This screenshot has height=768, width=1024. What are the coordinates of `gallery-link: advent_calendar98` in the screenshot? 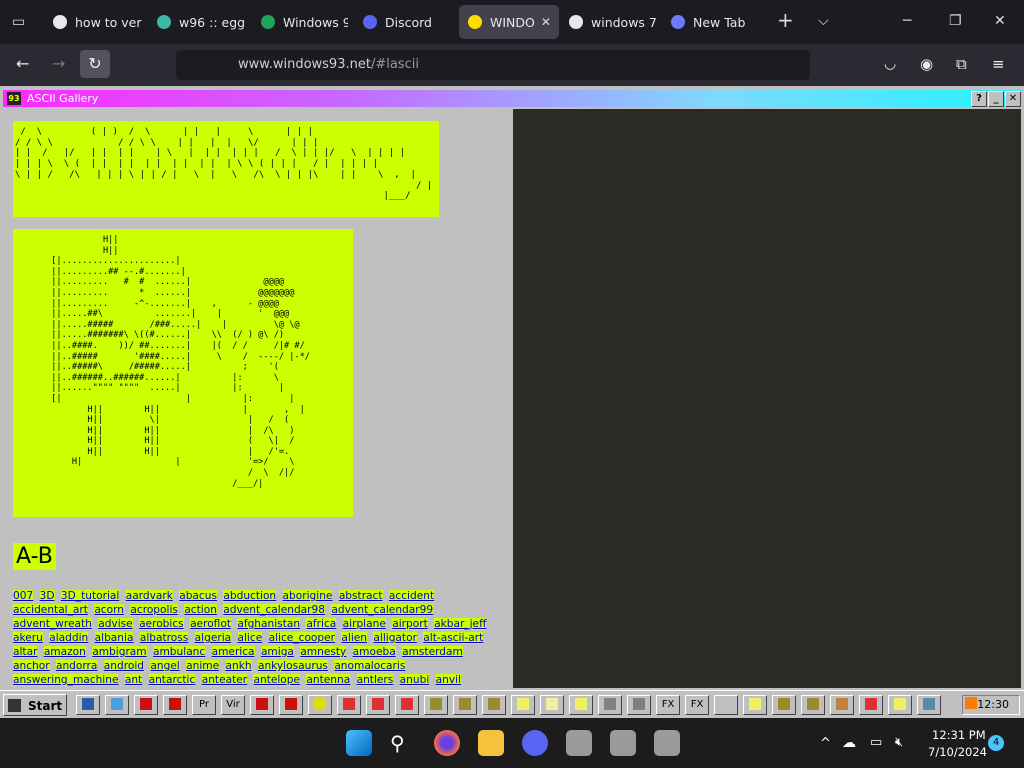 It's located at (274, 610).